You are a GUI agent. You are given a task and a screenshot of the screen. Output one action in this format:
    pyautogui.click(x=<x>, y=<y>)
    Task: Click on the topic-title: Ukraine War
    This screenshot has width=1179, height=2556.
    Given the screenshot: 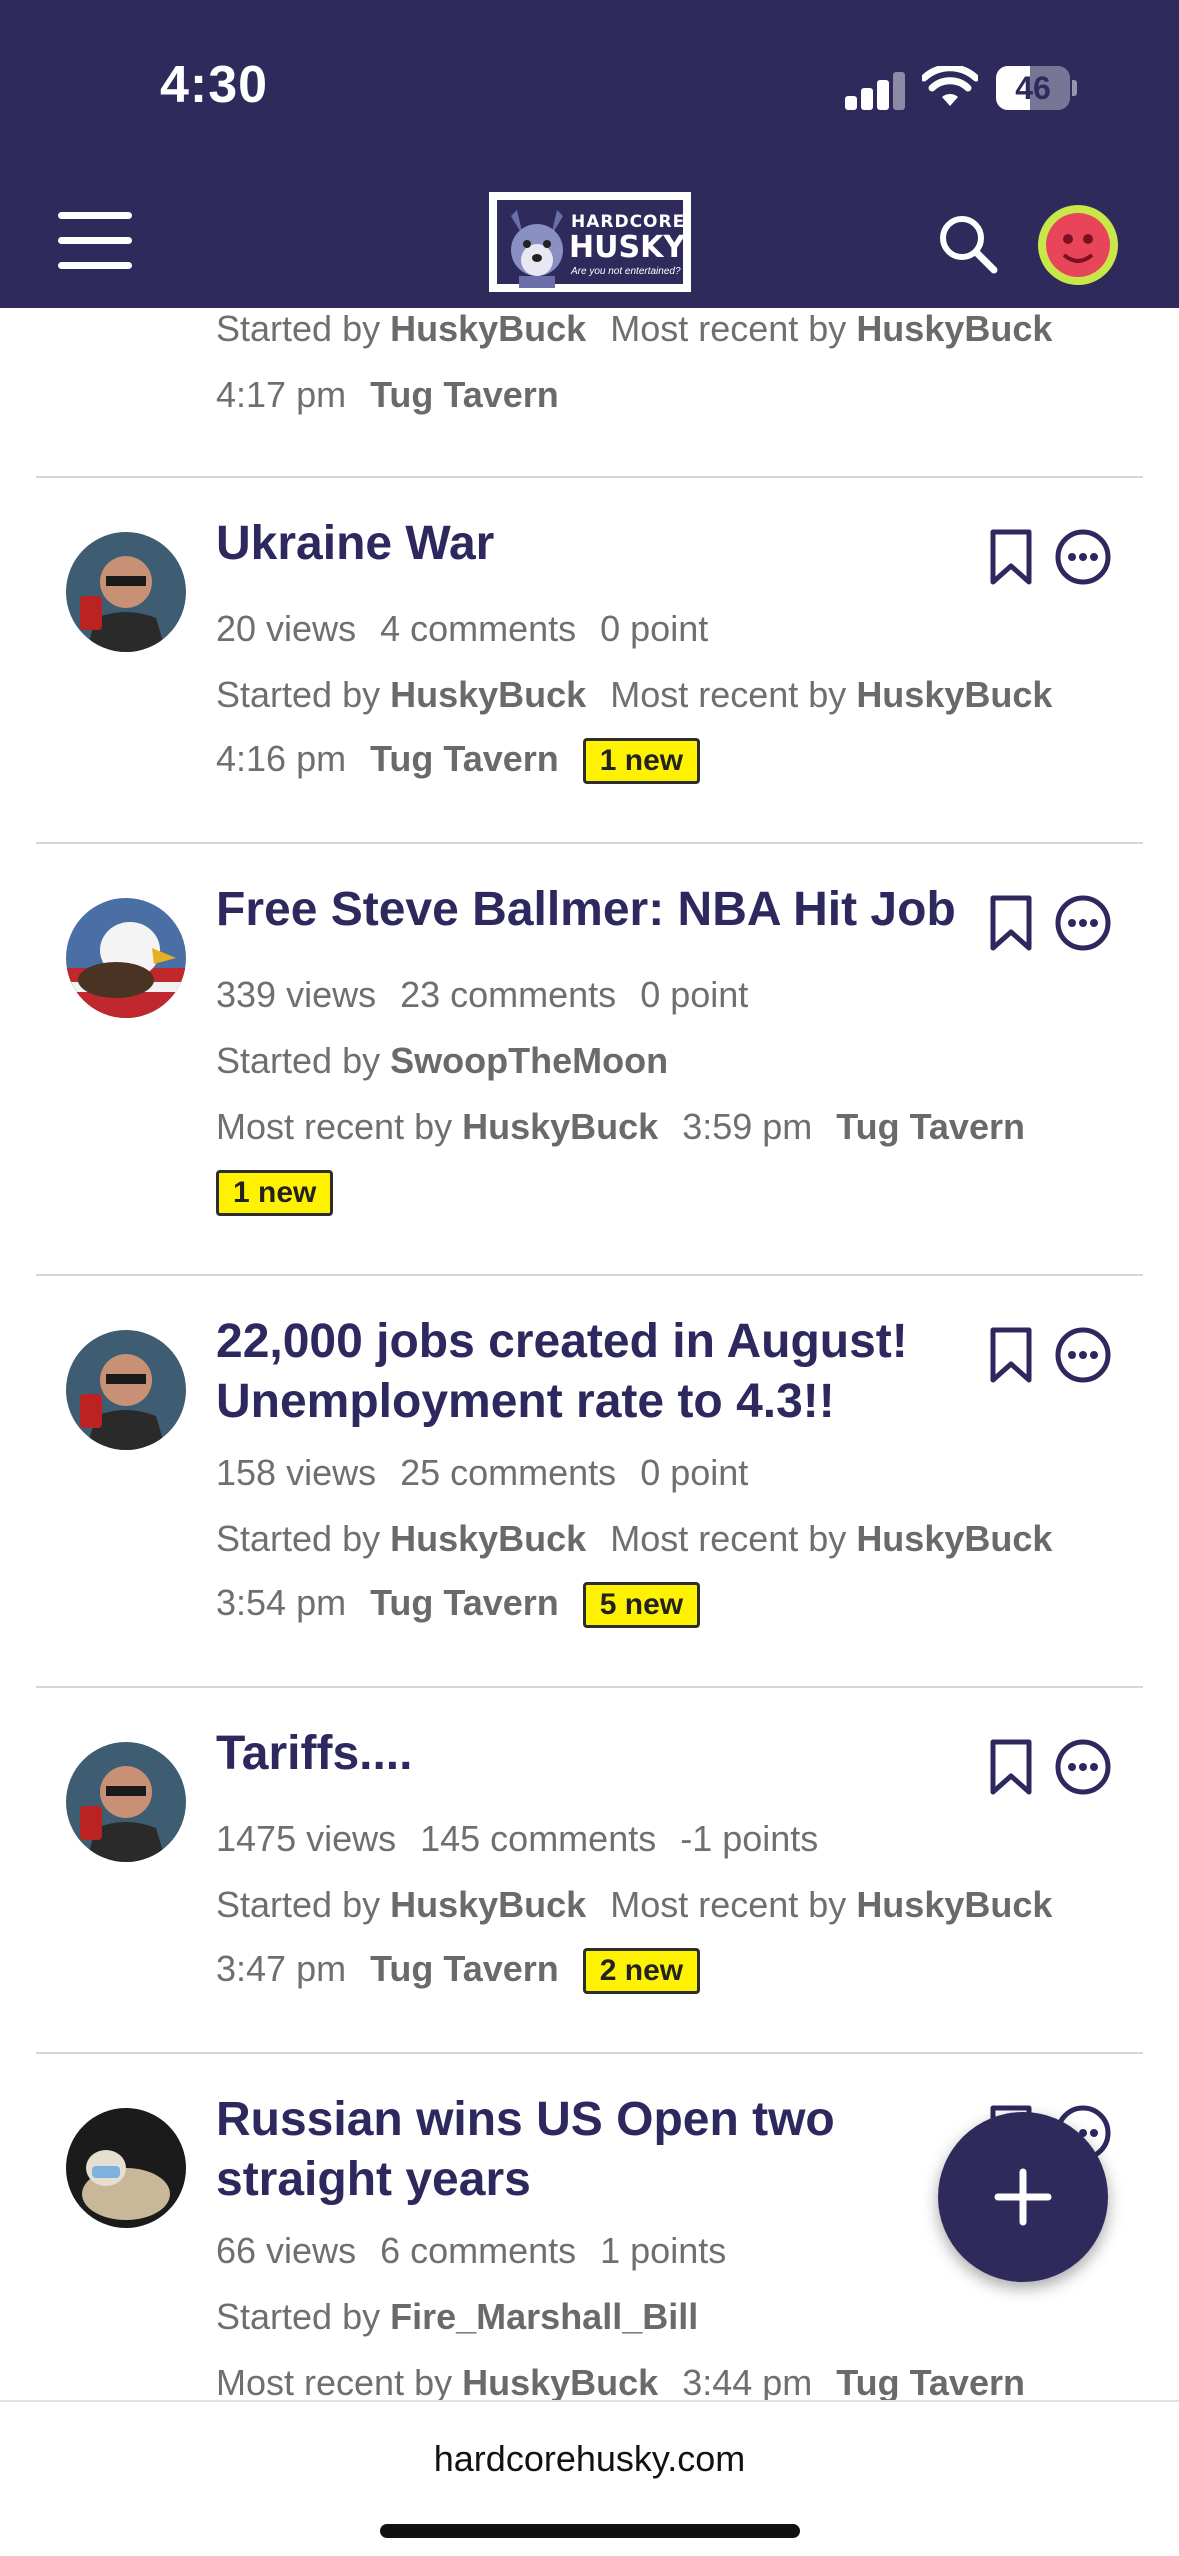 What is the action you would take?
    pyautogui.click(x=586, y=544)
    